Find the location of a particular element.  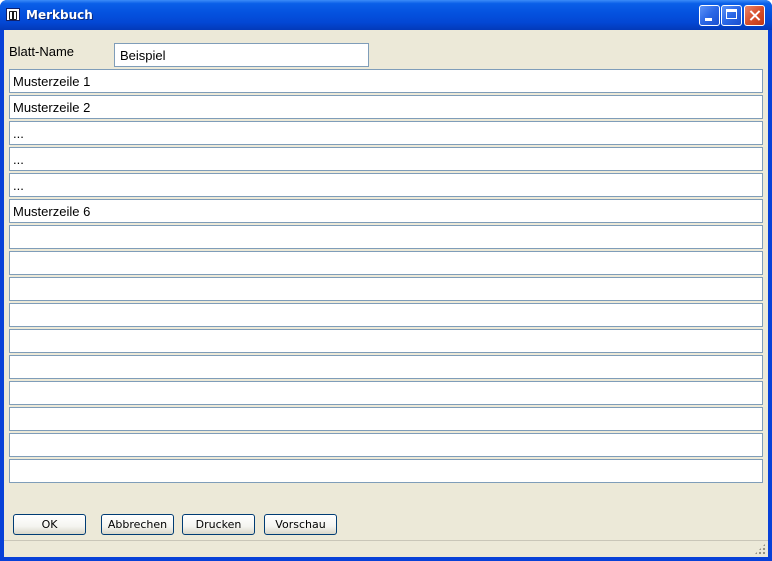

sheet-name-input is located at coordinates (241, 55).